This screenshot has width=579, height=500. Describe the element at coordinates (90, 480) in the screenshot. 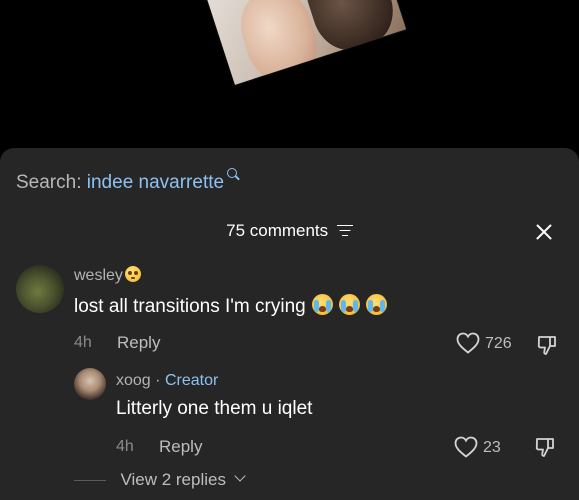

I see `replies-divider` at that location.